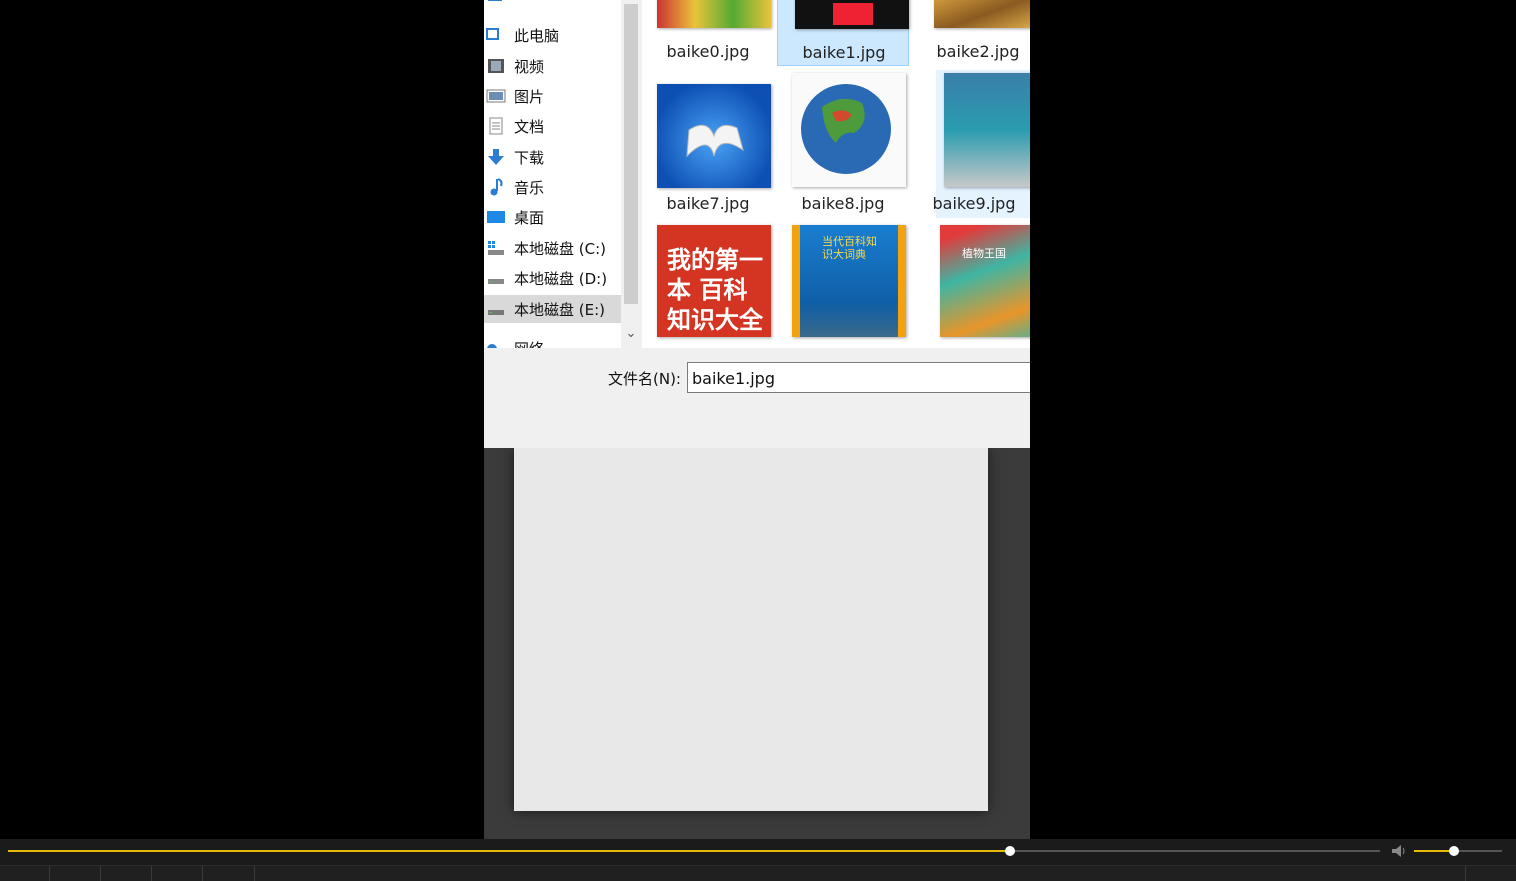  Describe the element at coordinates (509, 851) in the screenshot. I see `progress-fill` at that location.